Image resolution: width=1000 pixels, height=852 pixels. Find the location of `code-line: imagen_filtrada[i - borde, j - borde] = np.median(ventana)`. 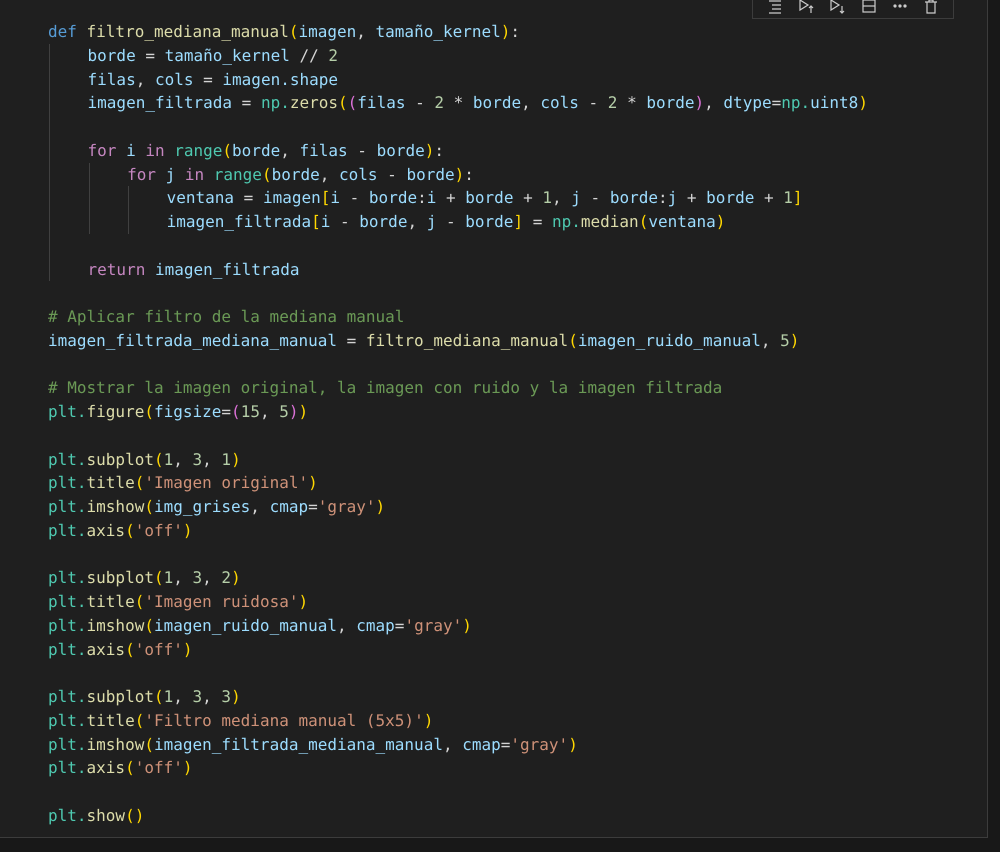

code-line: imagen_filtrada[i - borde, j - borde] = np.median(ventana) is located at coordinates (446, 222).